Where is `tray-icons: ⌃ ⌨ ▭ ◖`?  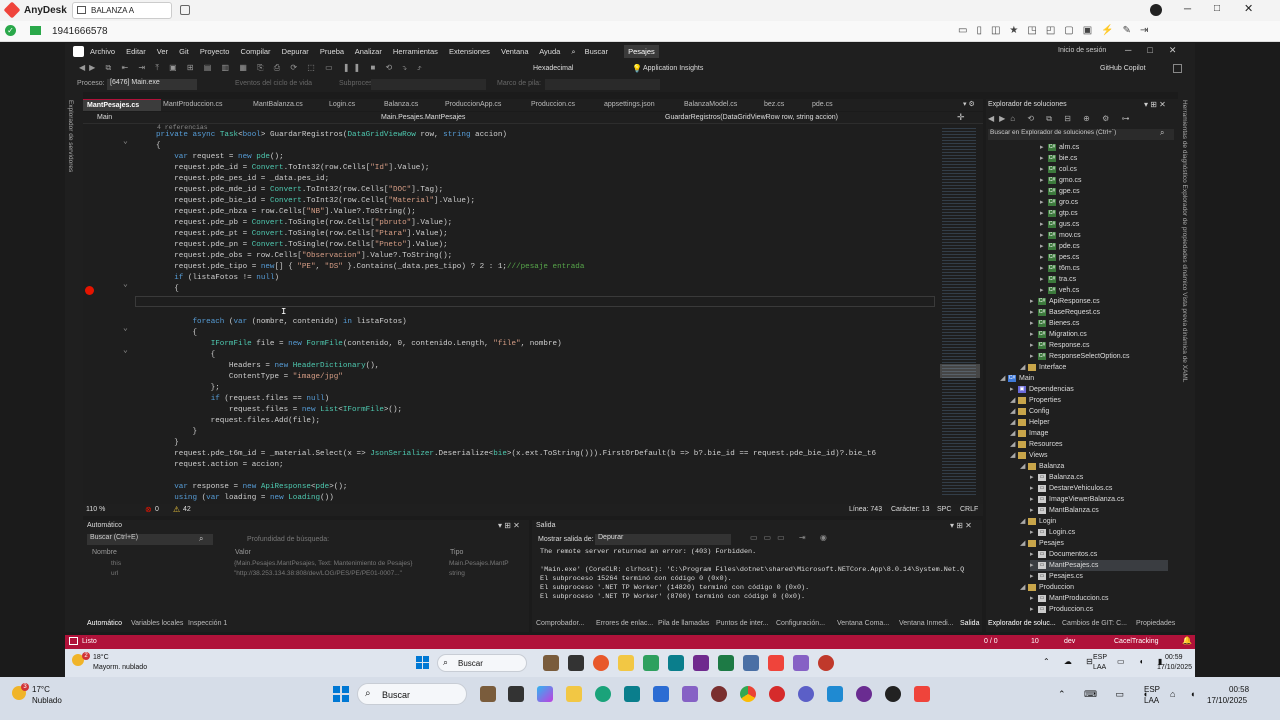
tray-icons: ⌃ ⌨ ▭ ◖ is located at coordinates (1107, 694).